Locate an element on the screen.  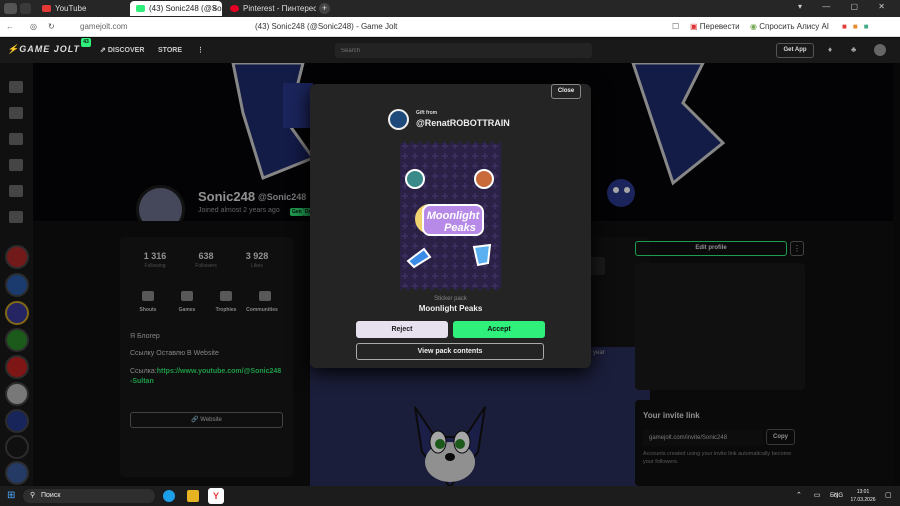
logo-text: GAME JOLT is located at coordinates (50, 49).